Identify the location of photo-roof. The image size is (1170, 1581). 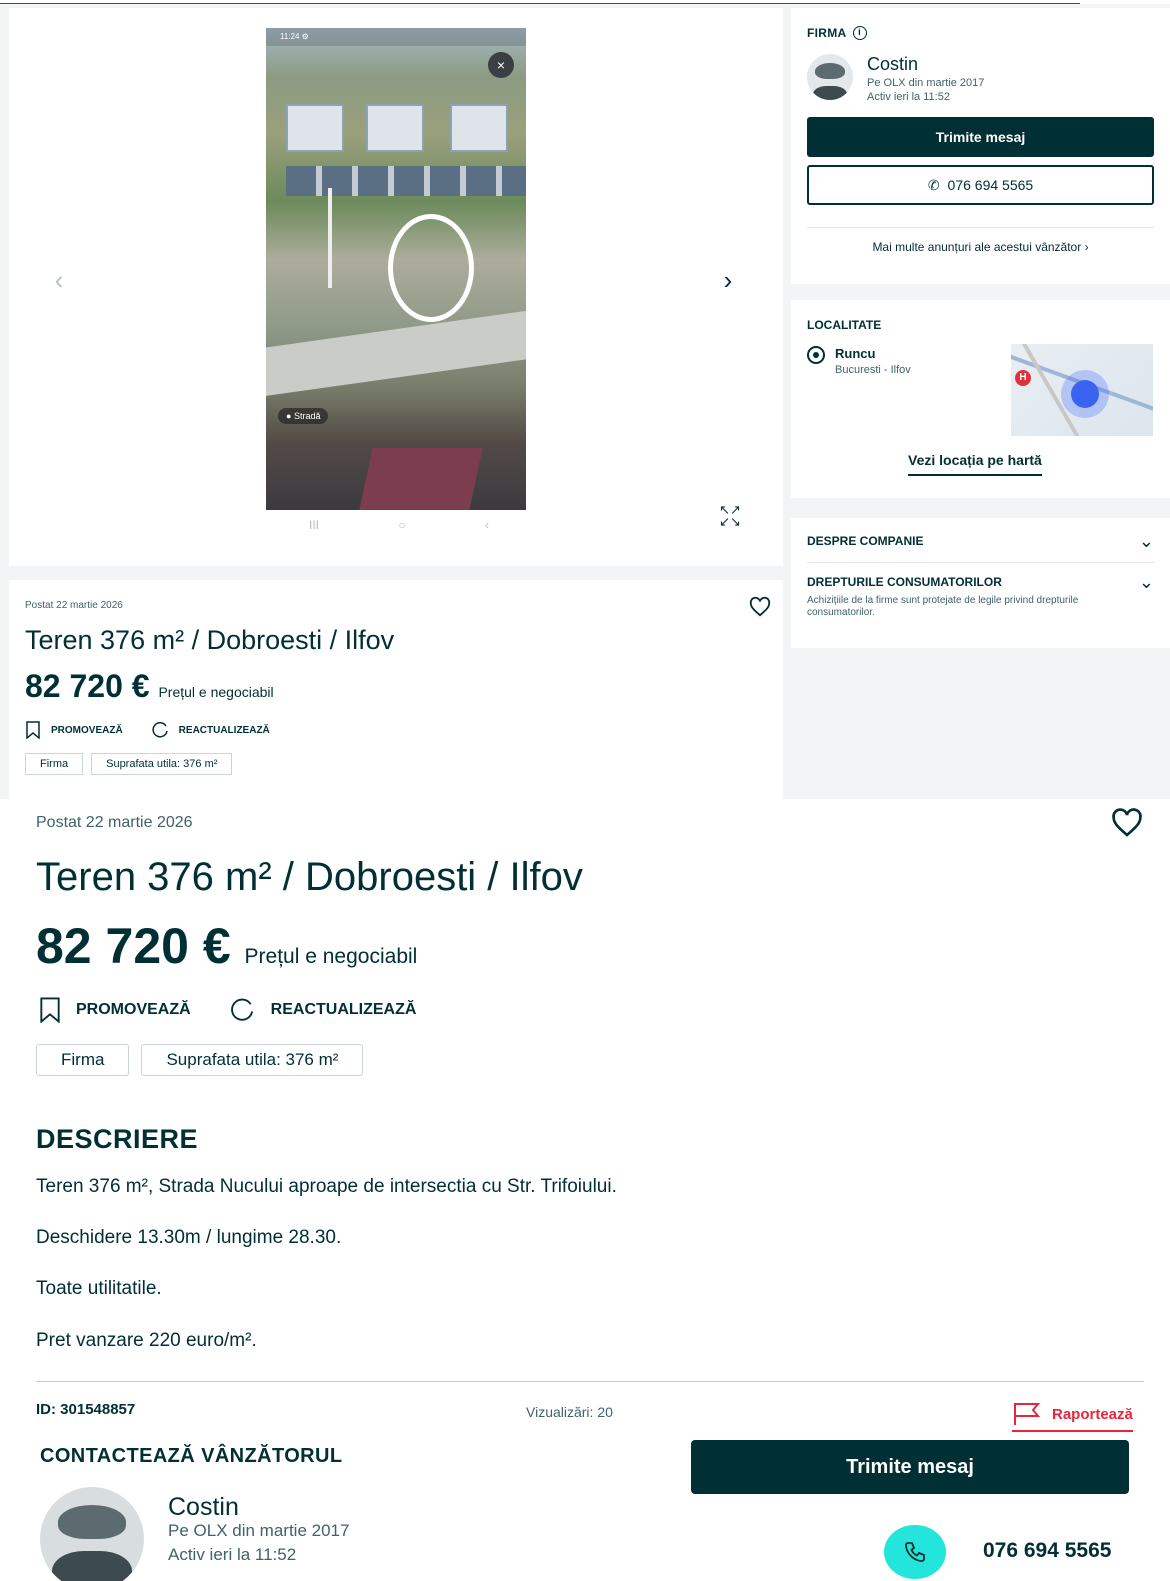
(421, 479).